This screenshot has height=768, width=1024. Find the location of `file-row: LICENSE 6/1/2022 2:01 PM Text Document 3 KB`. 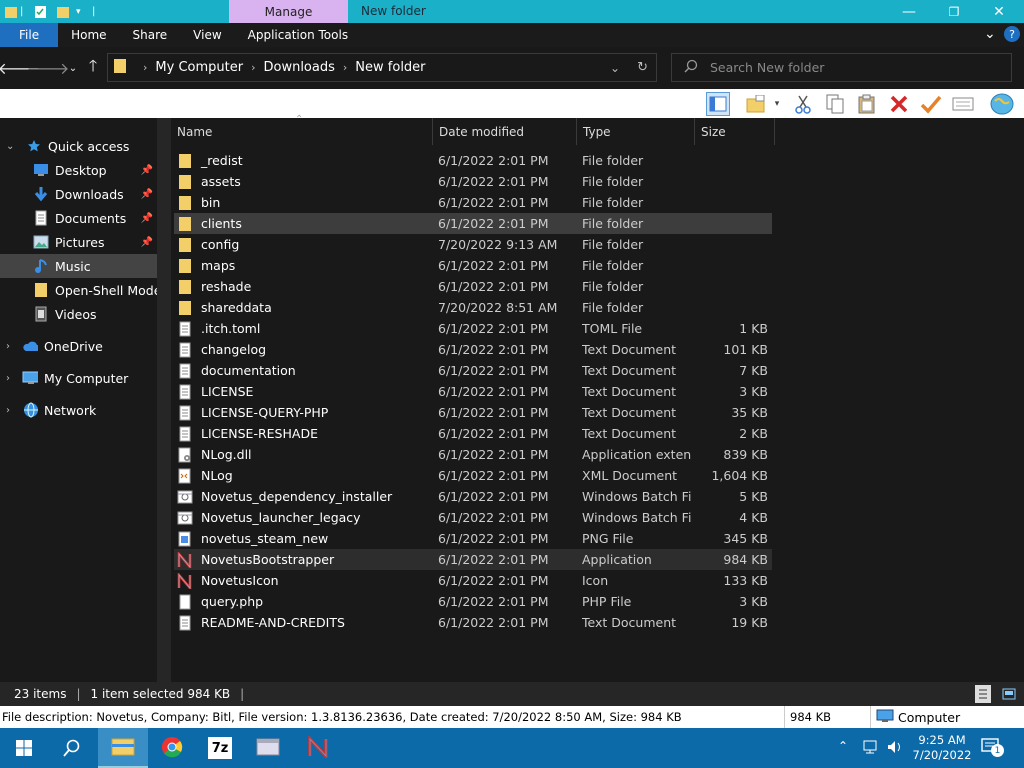

file-row: LICENSE 6/1/2022 2:01 PM Text Document 3 KB is located at coordinates (473, 391).